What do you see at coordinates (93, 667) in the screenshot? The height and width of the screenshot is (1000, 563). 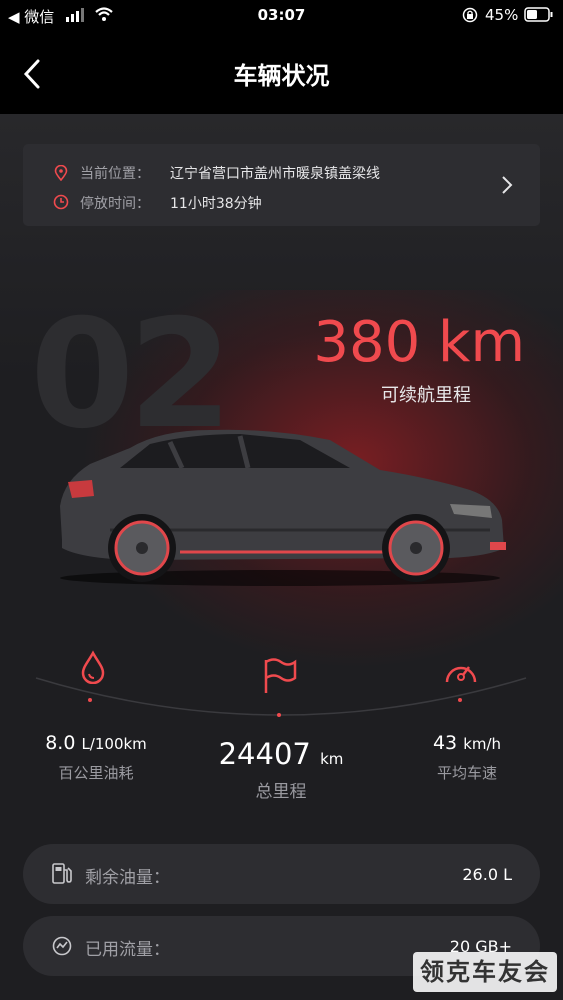 I see `fuel-drop-icon` at bounding box center [93, 667].